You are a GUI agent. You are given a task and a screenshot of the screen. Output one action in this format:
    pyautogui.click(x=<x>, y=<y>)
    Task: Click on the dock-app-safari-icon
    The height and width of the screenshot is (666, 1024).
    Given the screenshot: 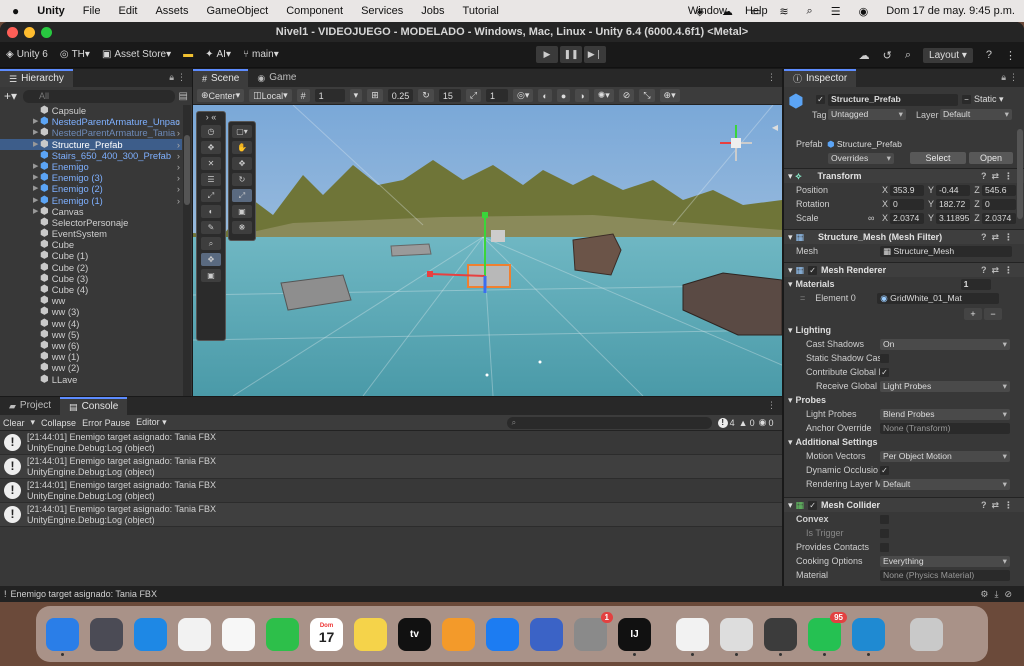 What is the action you would take?
    pyautogui.click(x=150, y=634)
    